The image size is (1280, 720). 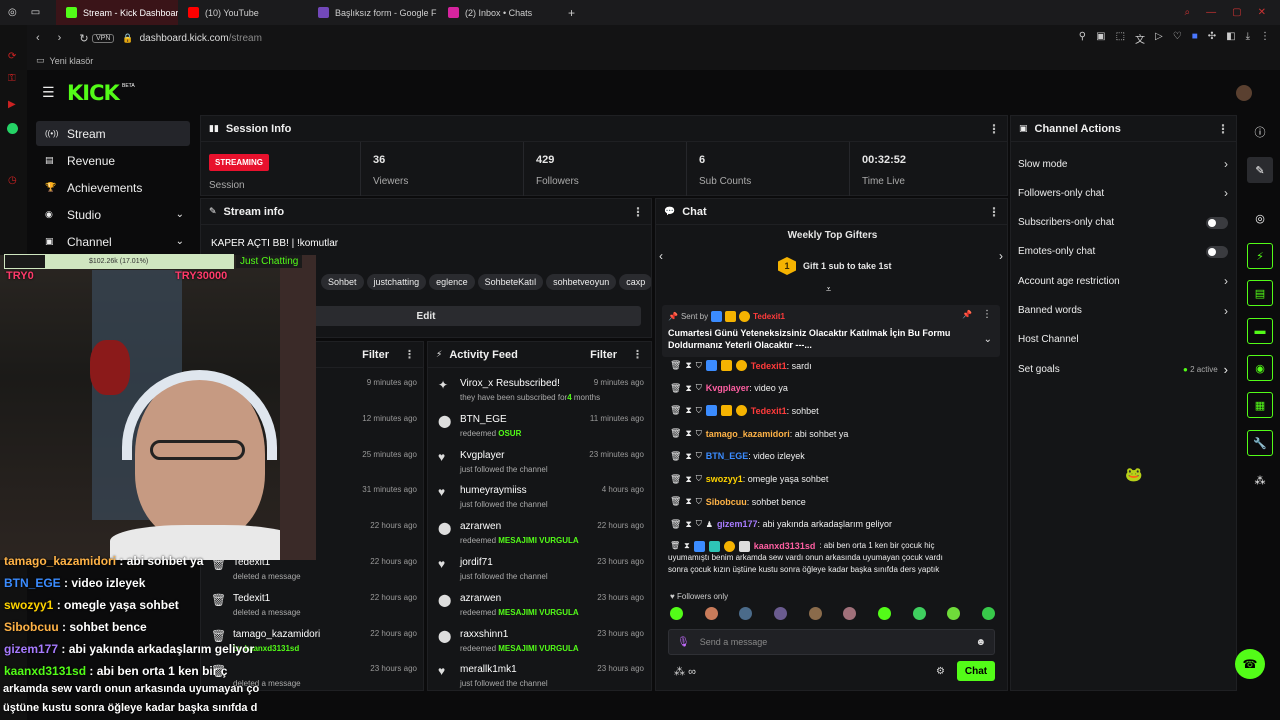 What do you see at coordinates (113, 241) in the screenshot?
I see `sidebar-item-channel: ▣ Channel ⌄` at bounding box center [113, 241].